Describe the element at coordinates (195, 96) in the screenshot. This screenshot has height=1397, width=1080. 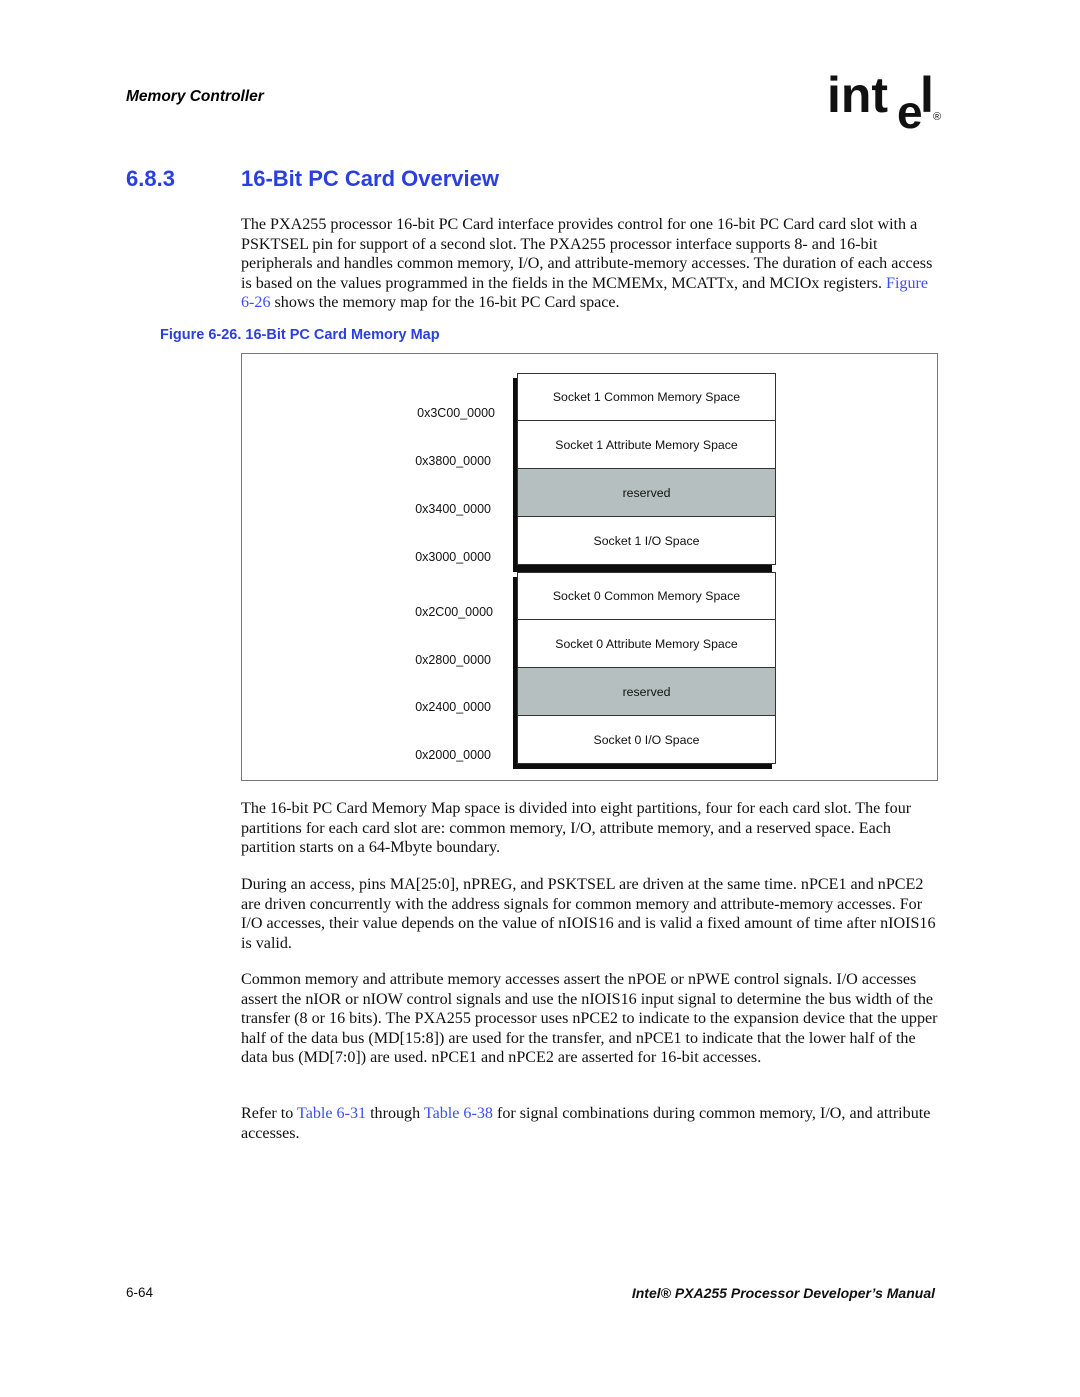
I see `running-header-section: Memory Controller` at that location.